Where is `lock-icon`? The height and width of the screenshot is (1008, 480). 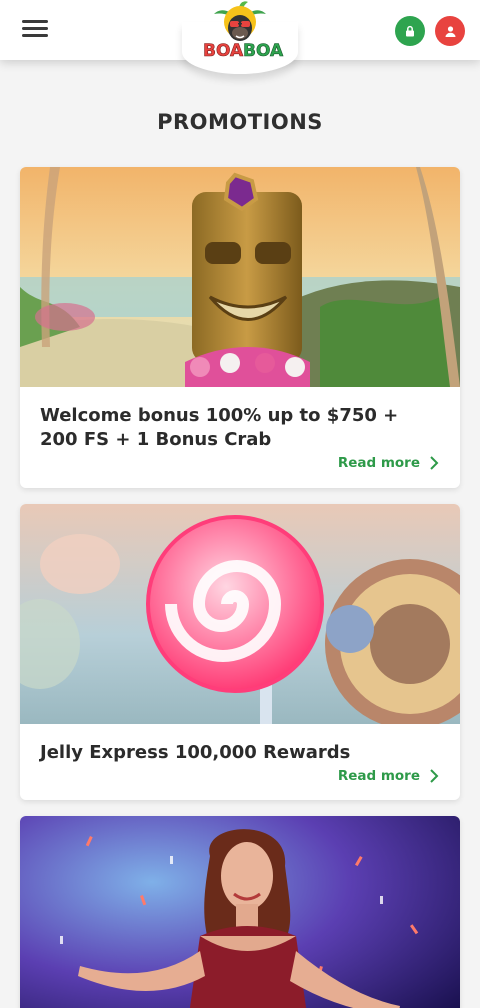
lock-icon is located at coordinates (410, 31).